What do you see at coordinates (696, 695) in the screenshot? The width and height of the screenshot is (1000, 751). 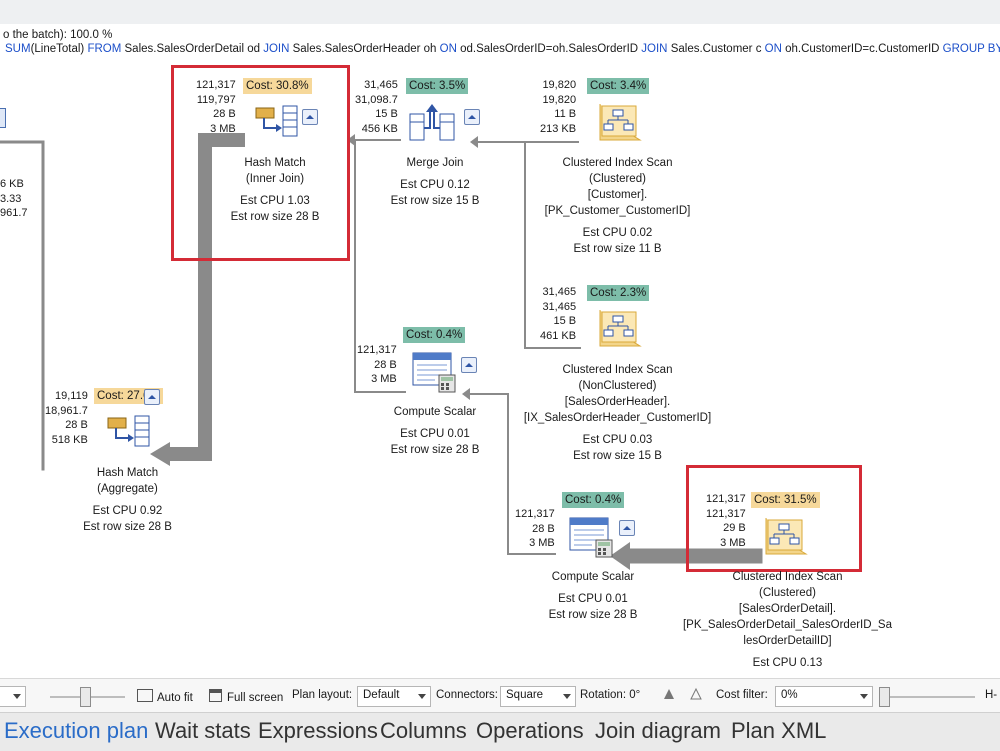 I see `rotate-right-icon` at bounding box center [696, 695].